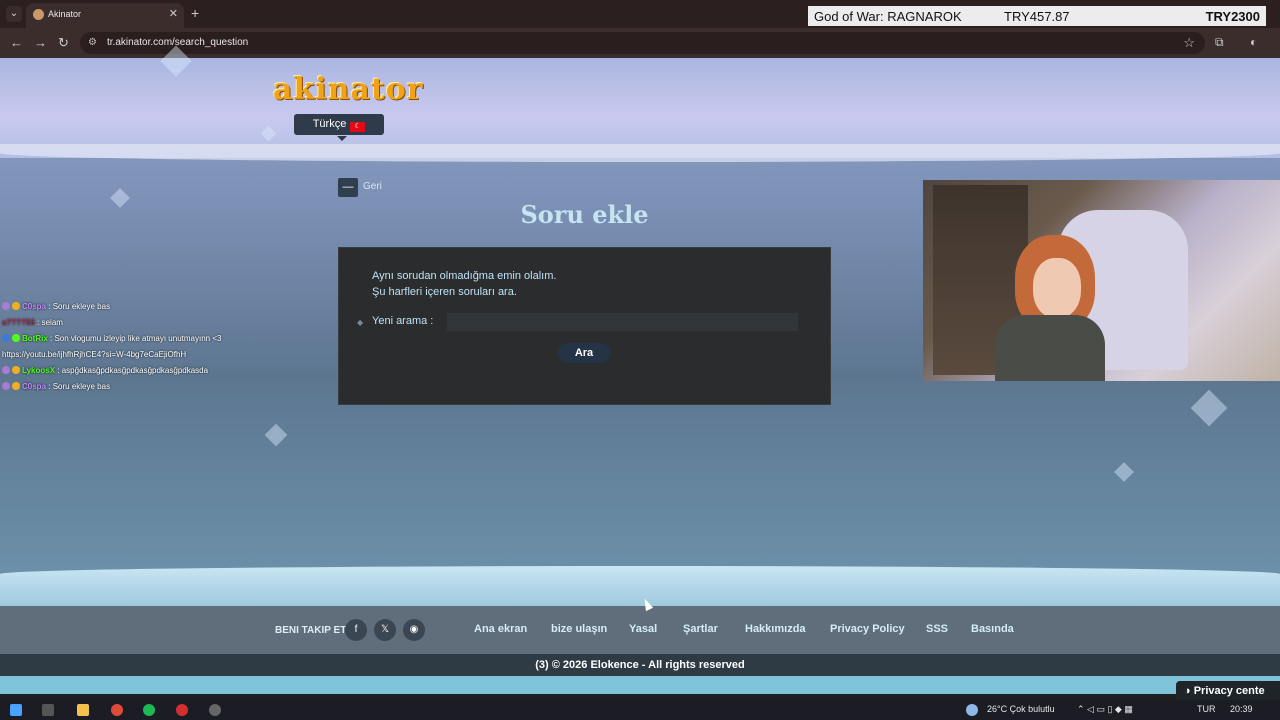 The height and width of the screenshot is (720, 1280). I want to click on spotify-icon, so click(149, 710).